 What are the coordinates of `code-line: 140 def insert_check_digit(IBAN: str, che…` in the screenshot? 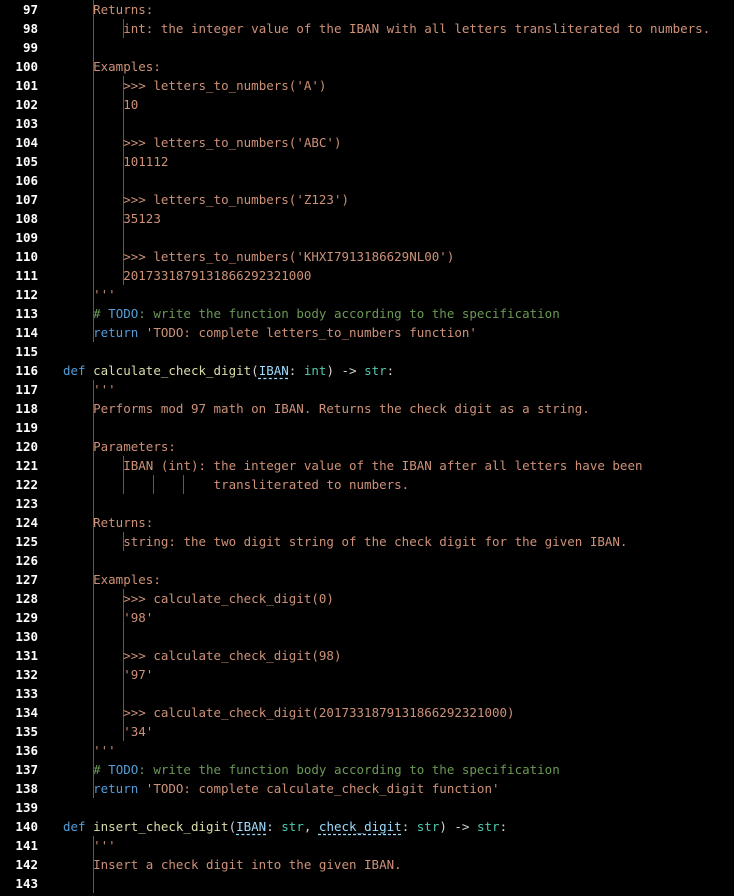 It's located at (367, 826).